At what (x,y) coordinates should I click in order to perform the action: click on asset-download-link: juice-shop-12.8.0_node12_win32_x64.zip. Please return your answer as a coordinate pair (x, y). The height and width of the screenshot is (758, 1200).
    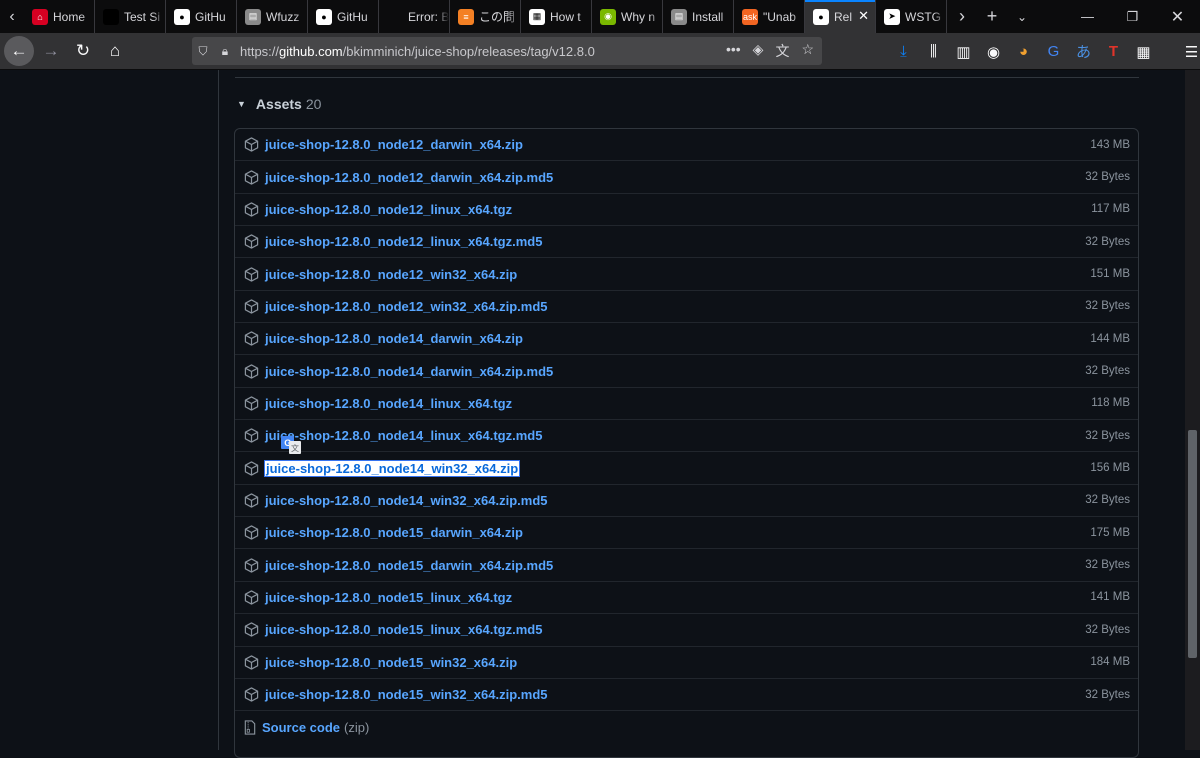
    Looking at the image, I should click on (391, 274).